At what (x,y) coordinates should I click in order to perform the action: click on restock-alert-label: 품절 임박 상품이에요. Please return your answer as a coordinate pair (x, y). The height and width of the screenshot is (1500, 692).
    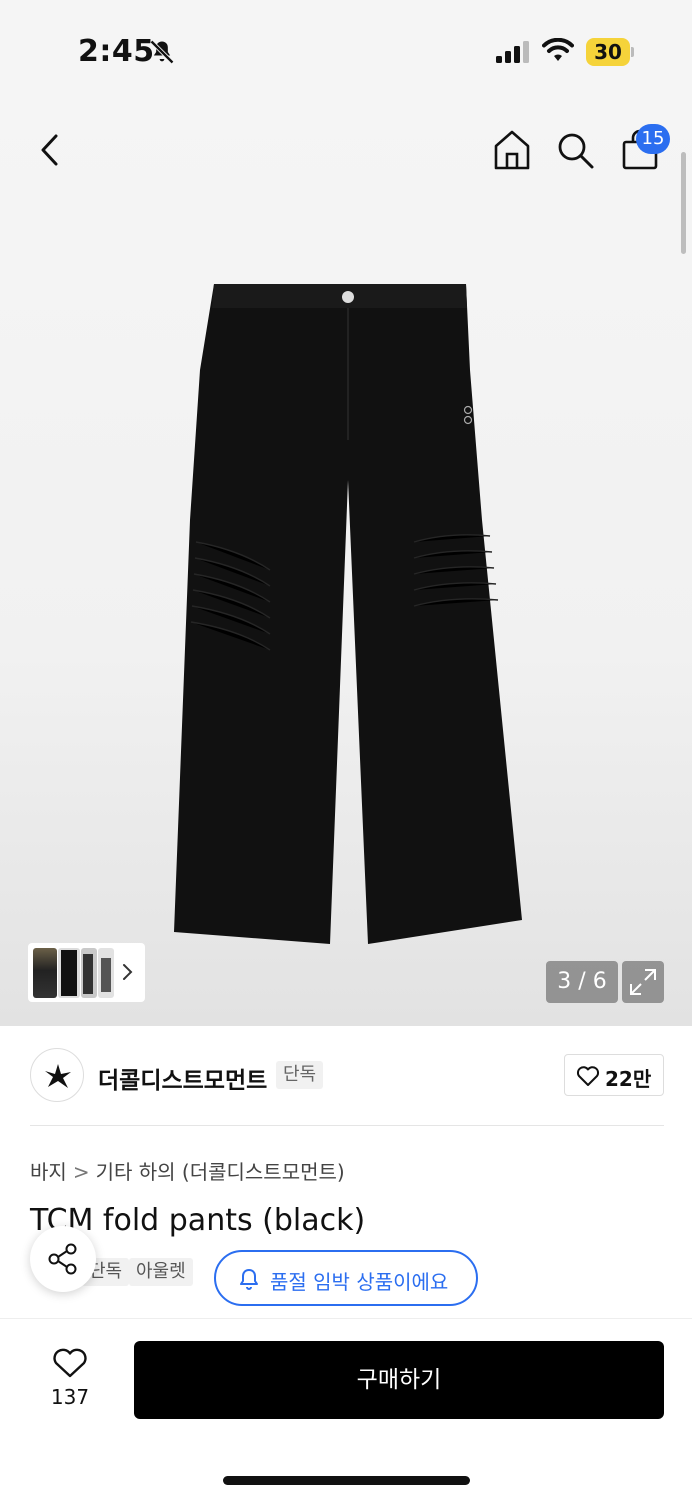
    Looking at the image, I should click on (359, 1282).